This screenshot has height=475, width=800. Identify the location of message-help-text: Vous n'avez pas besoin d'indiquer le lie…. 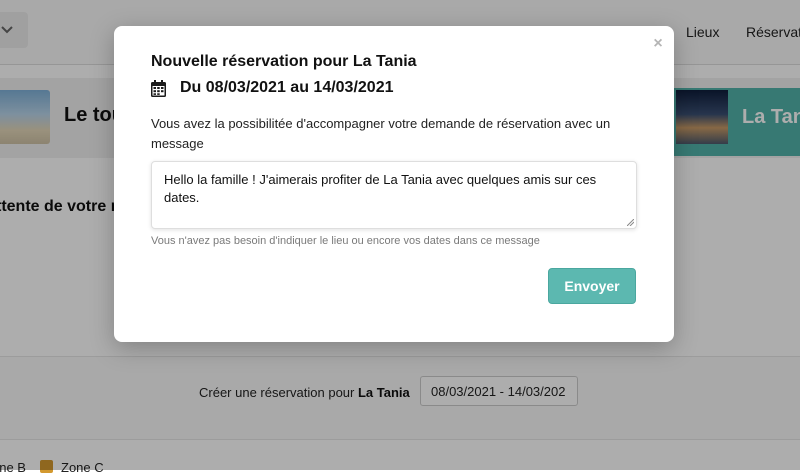
(345, 241).